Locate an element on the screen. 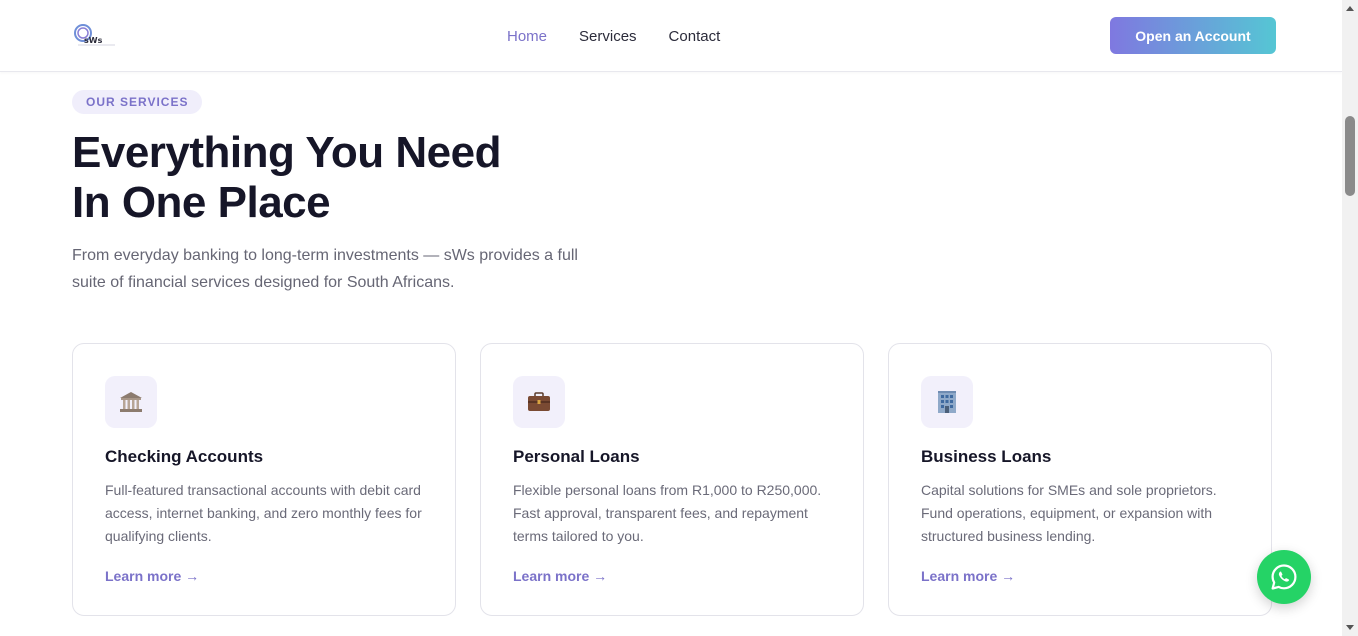 This screenshot has width=1358, height=636. page-title: Everything You Need In One Place is located at coordinates (332, 178).